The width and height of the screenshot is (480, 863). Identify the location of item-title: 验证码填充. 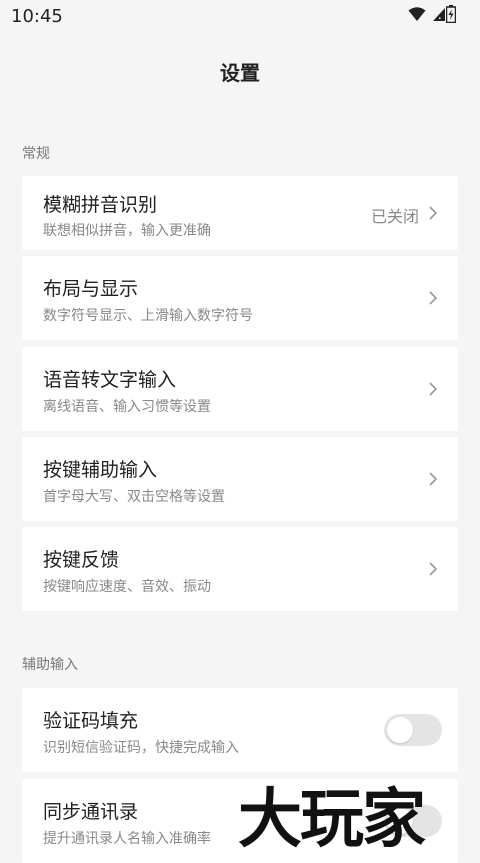
(91, 721).